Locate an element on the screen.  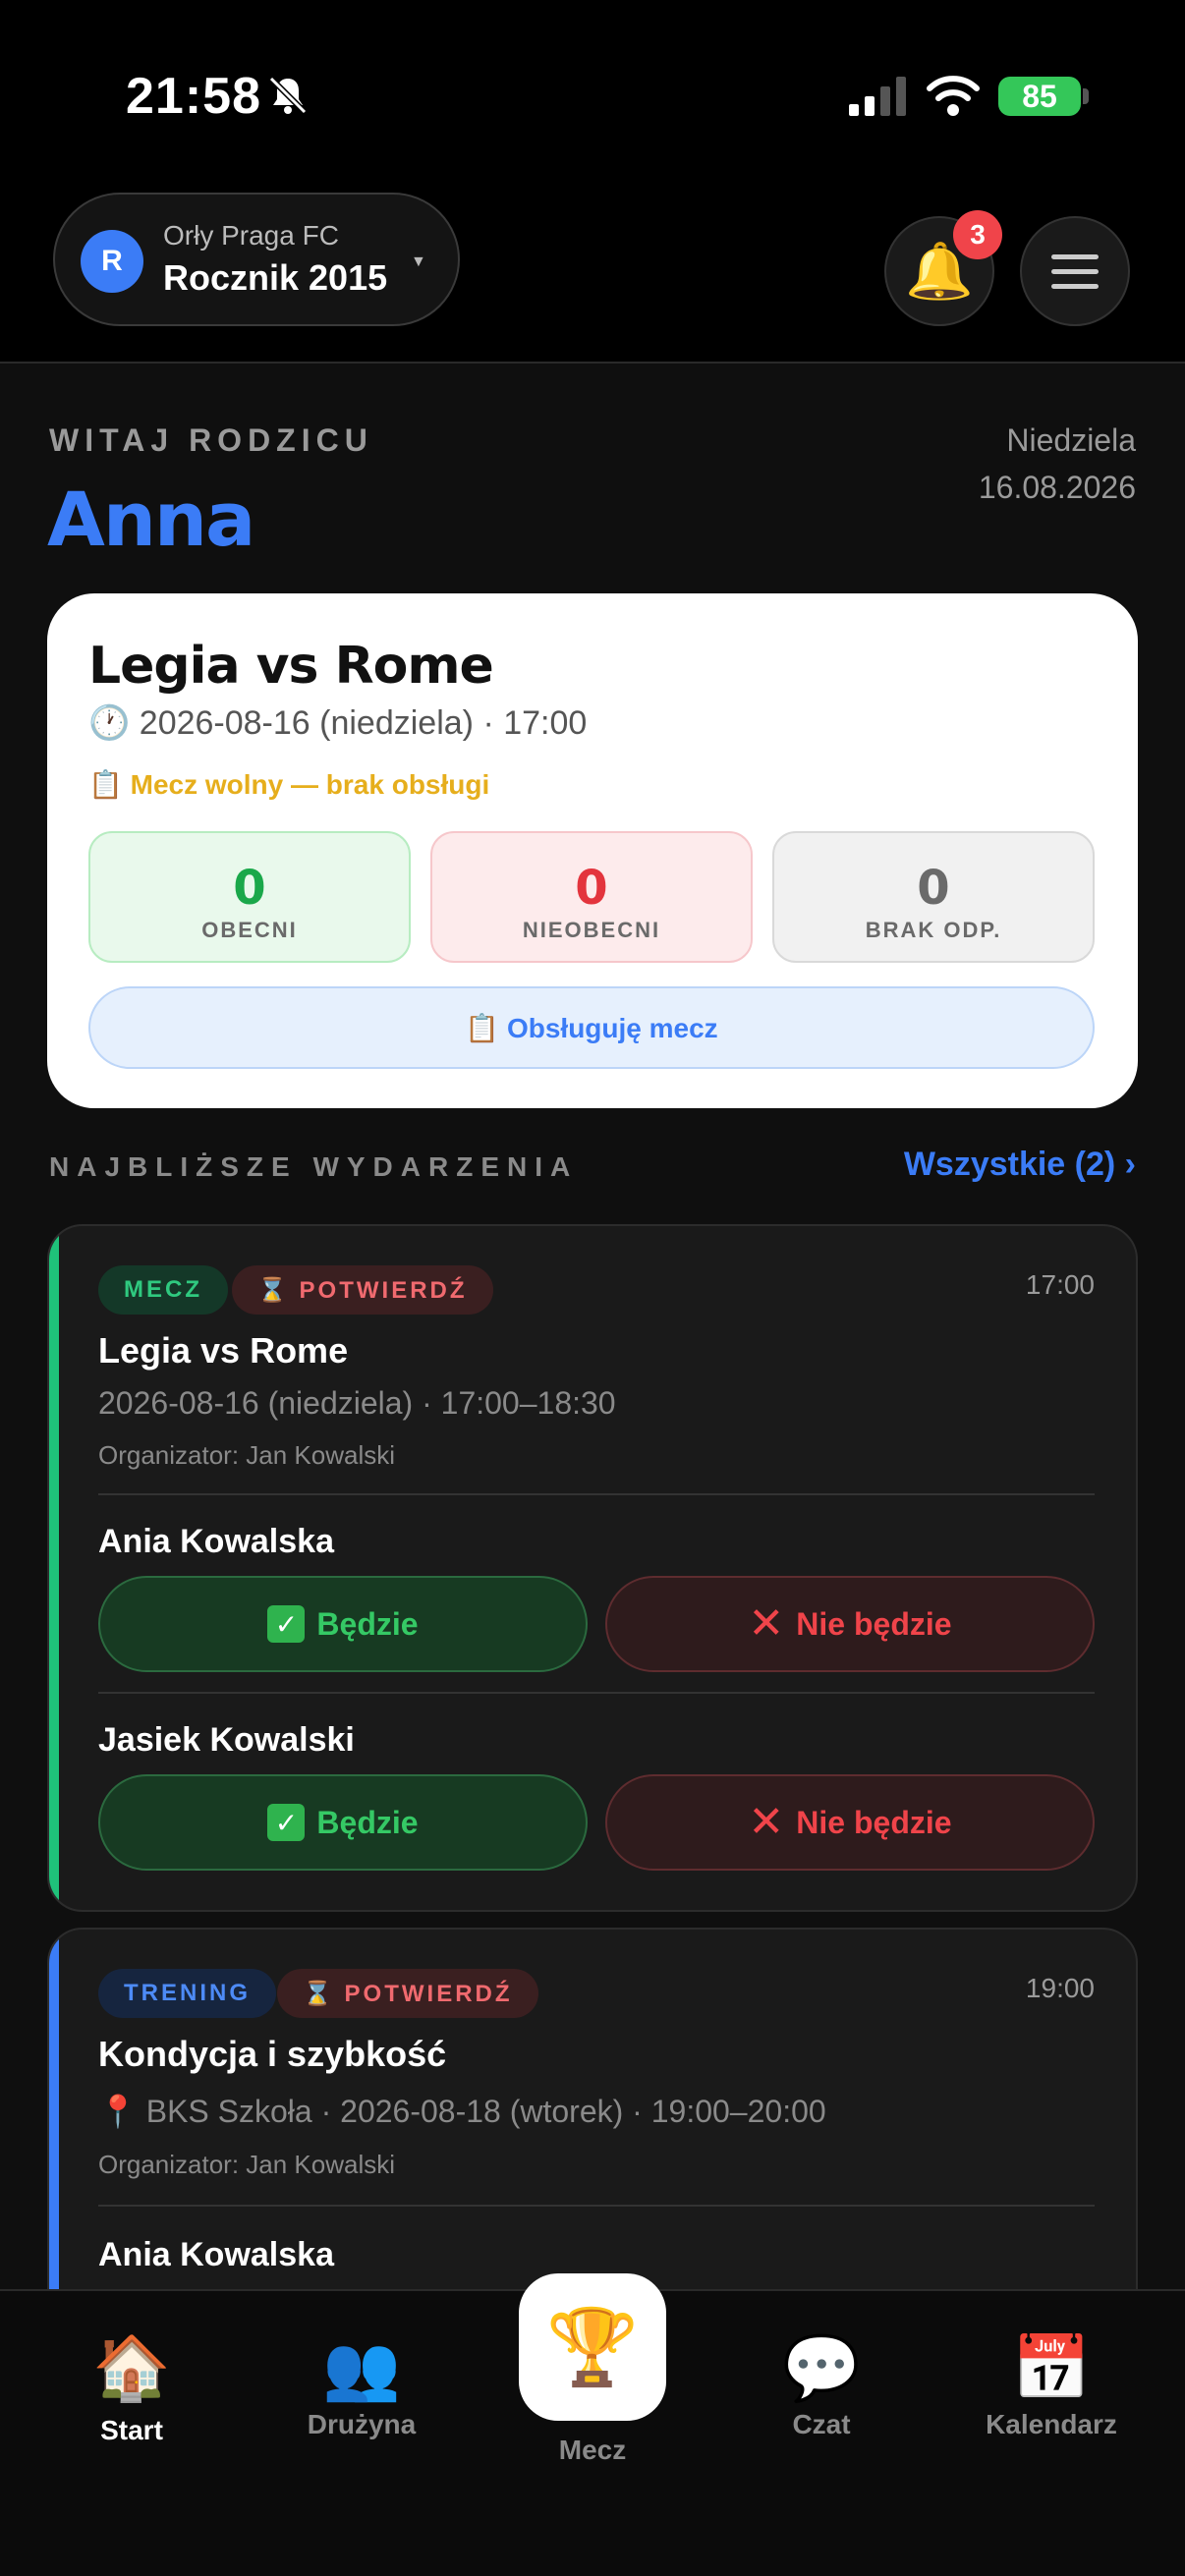
nav-team: 👥 Drużyna is located at coordinates (362, 2385).